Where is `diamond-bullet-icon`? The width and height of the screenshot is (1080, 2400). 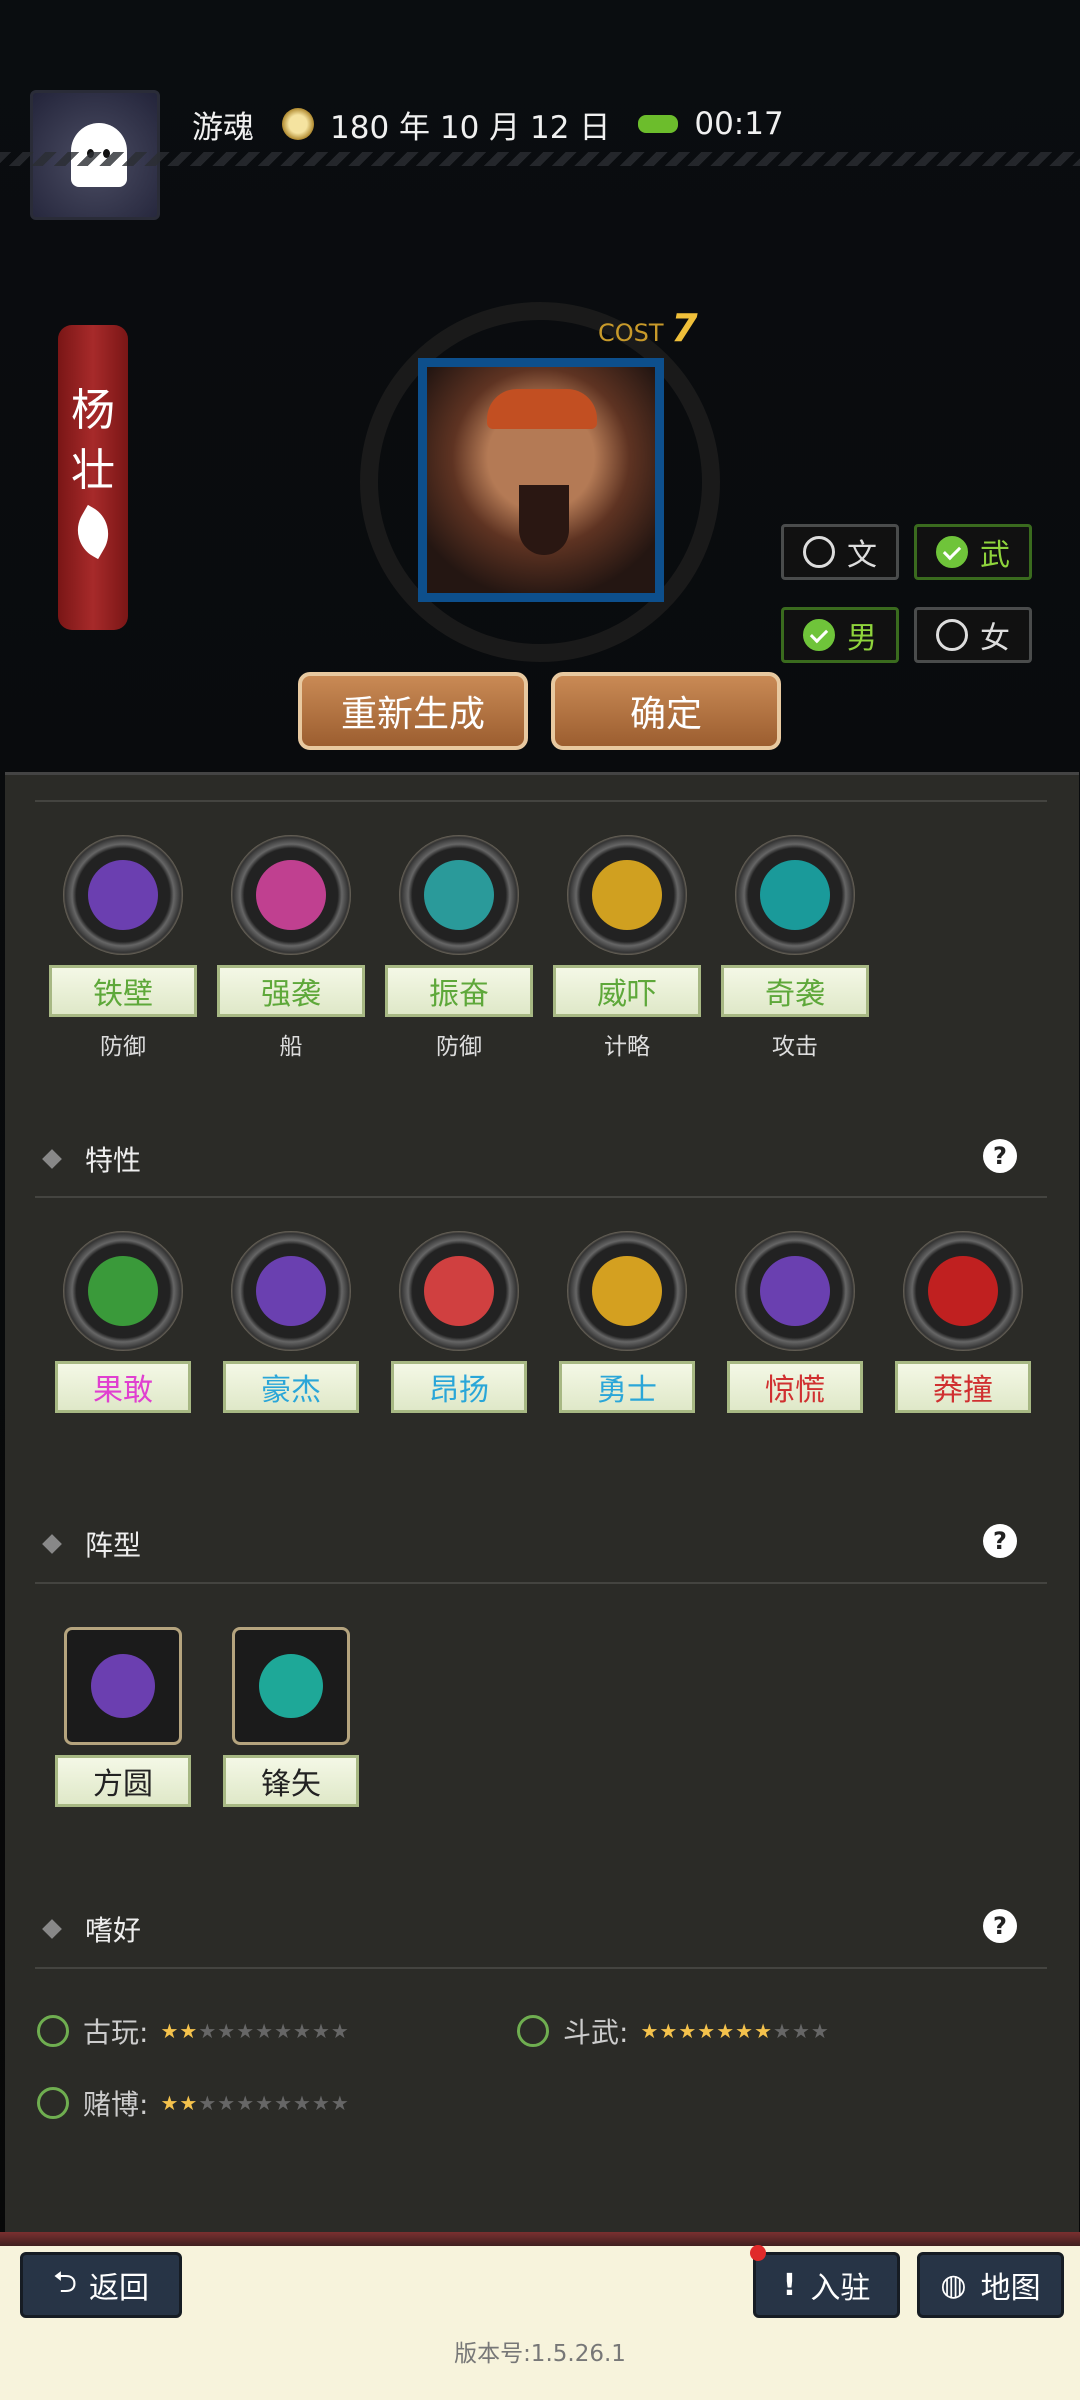 diamond-bullet-icon is located at coordinates (52, 1544).